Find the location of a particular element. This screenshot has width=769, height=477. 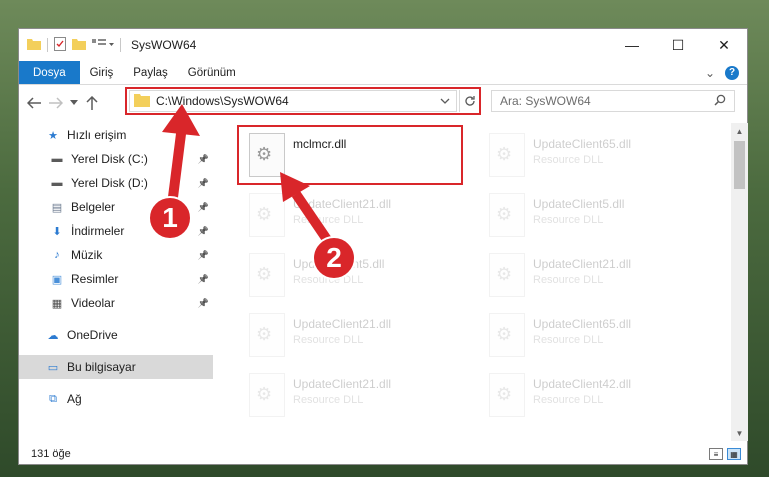

scroll-up-icon: ▲ is located at coordinates (739, 131).